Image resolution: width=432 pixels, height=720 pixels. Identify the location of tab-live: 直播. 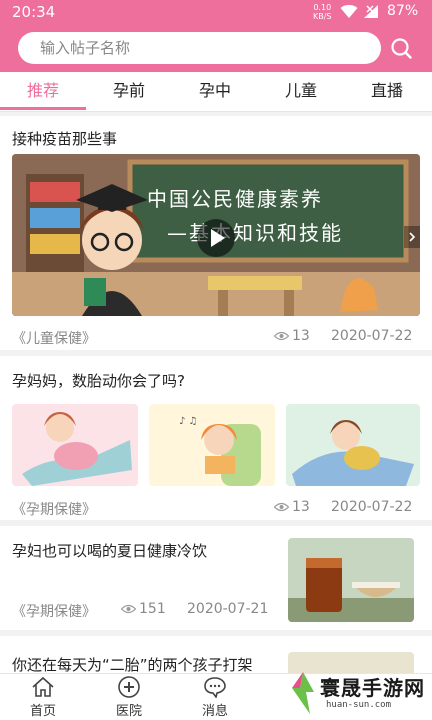
(387, 92).